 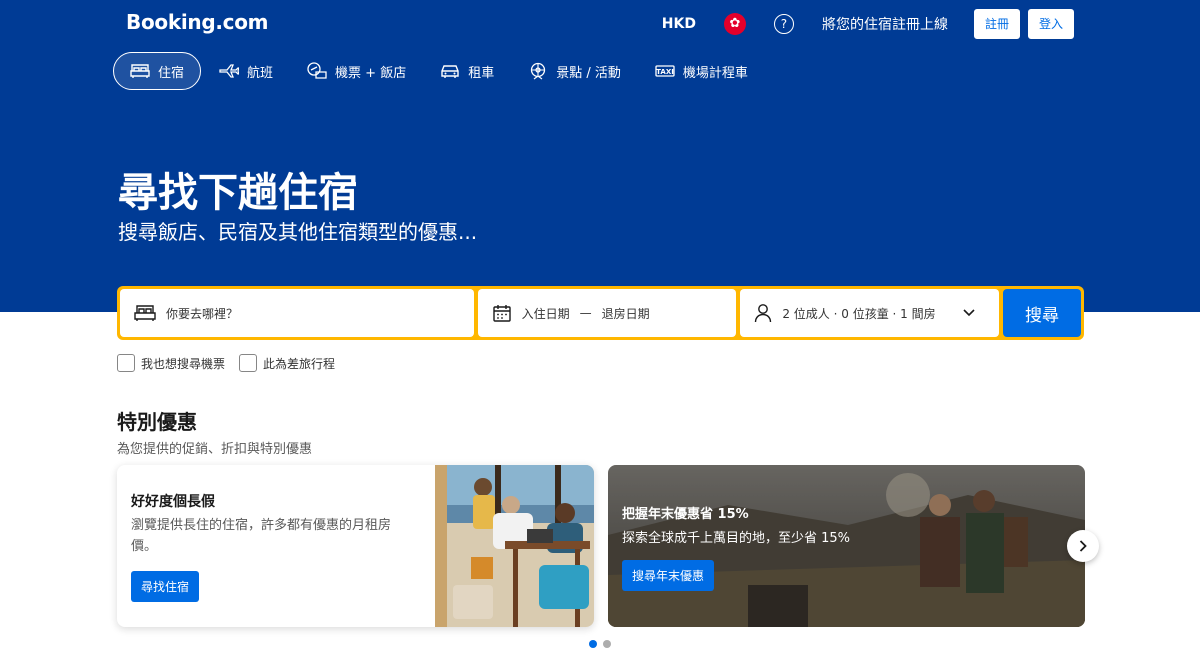 I want to click on car-icon, so click(x=450, y=71).